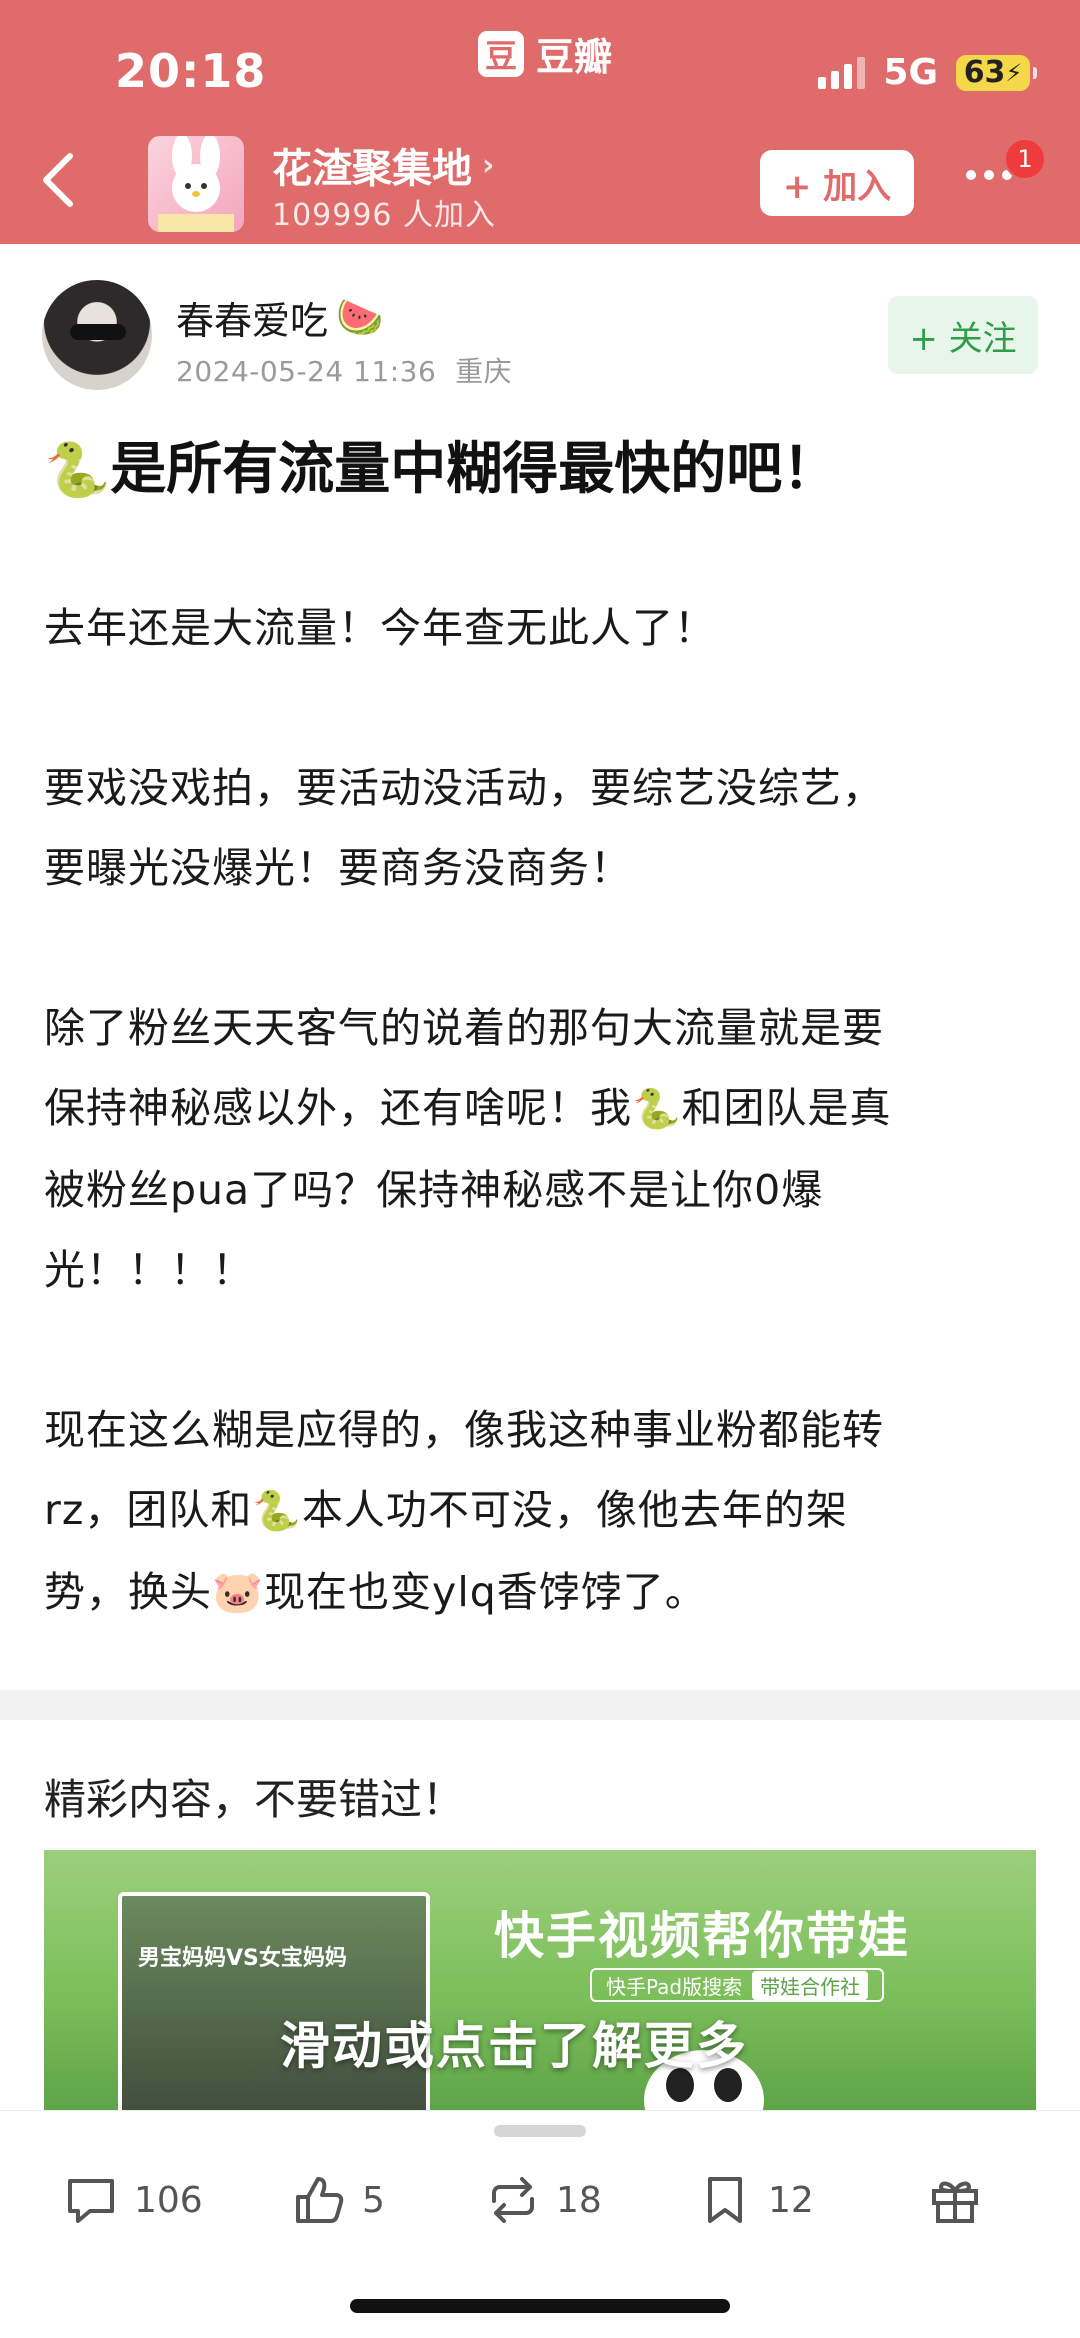 The image size is (1080, 2338). I want to click on comment-icon, so click(91, 2201).